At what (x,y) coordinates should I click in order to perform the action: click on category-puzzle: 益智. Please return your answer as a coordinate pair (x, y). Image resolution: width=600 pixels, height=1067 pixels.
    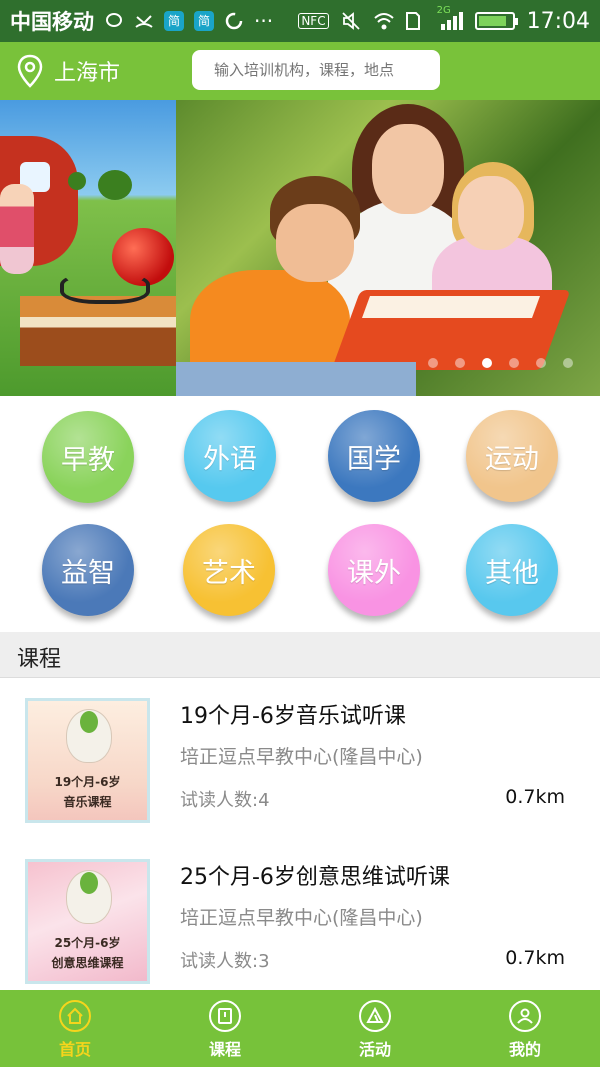
    Looking at the image, I should click on (88, 570).